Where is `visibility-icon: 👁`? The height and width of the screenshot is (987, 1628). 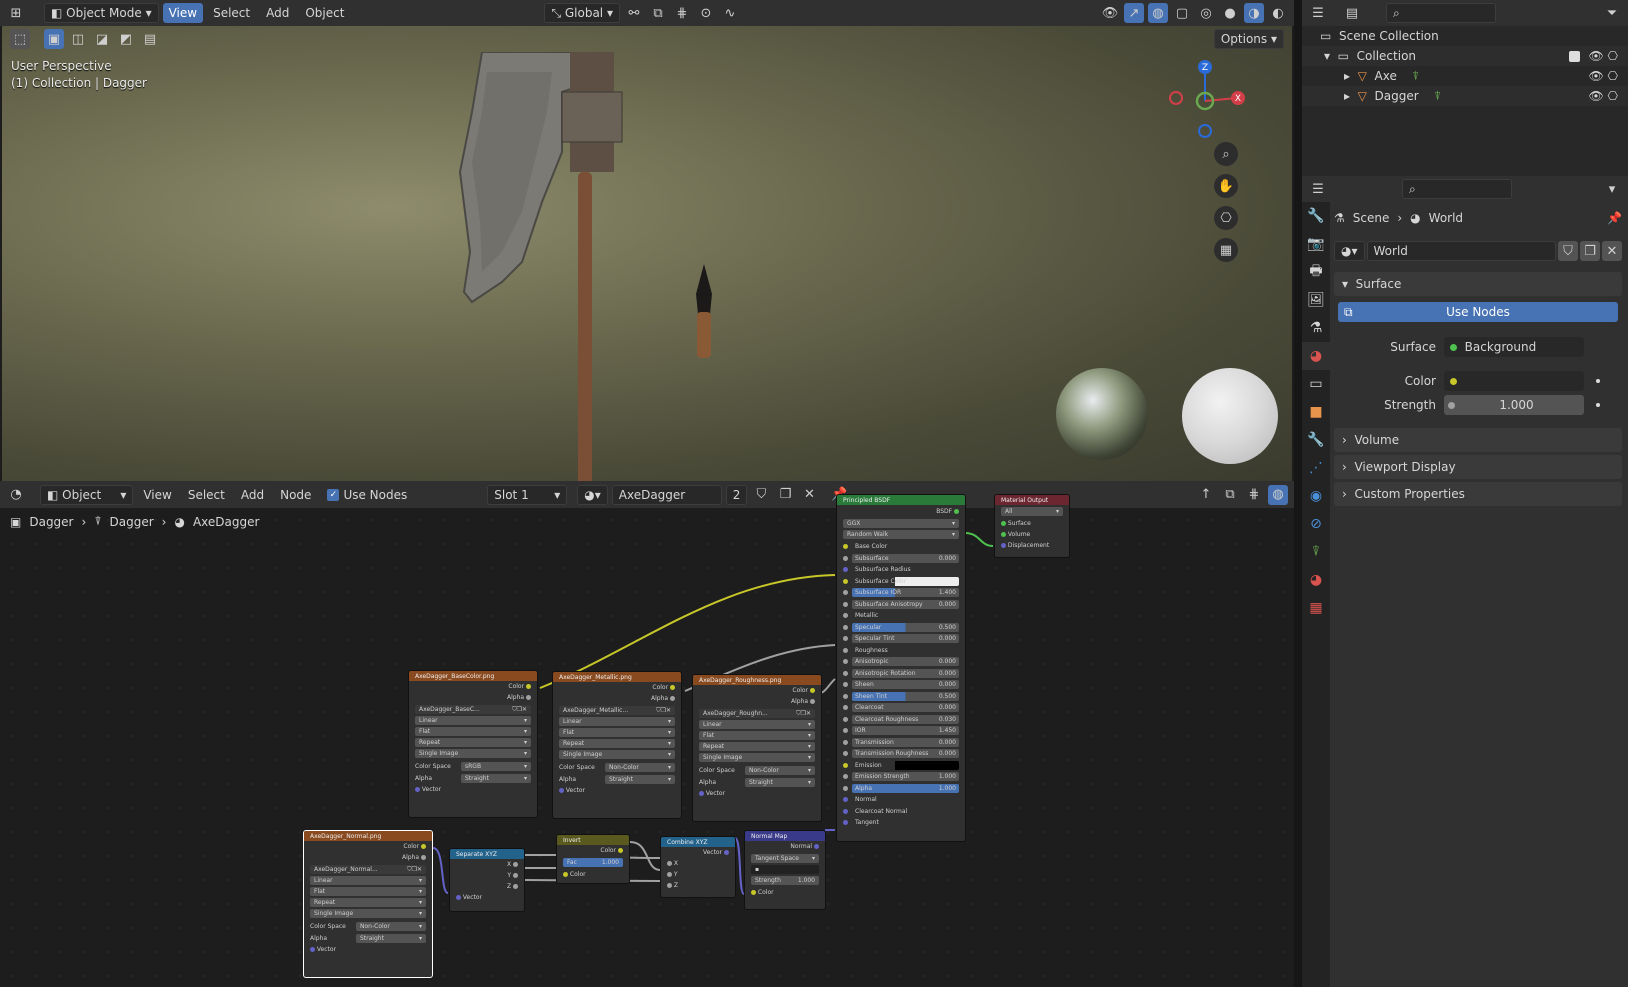
visibility-icon: 👁 is located at coordinates (1110, 13).